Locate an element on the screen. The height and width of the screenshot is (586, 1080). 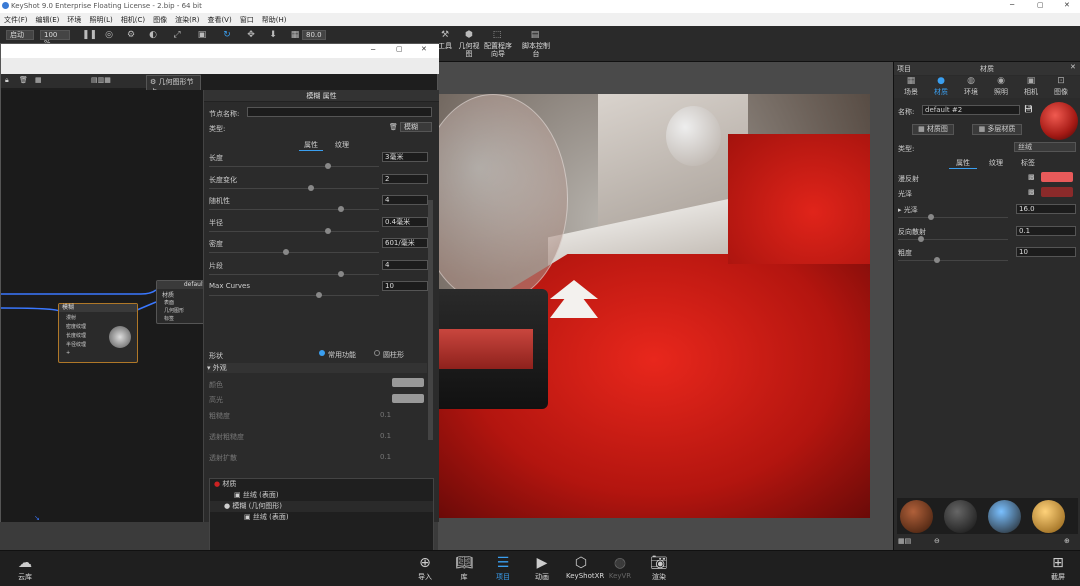
tab-image: ⊡ 图像 is located at coordinates (1061, 86).